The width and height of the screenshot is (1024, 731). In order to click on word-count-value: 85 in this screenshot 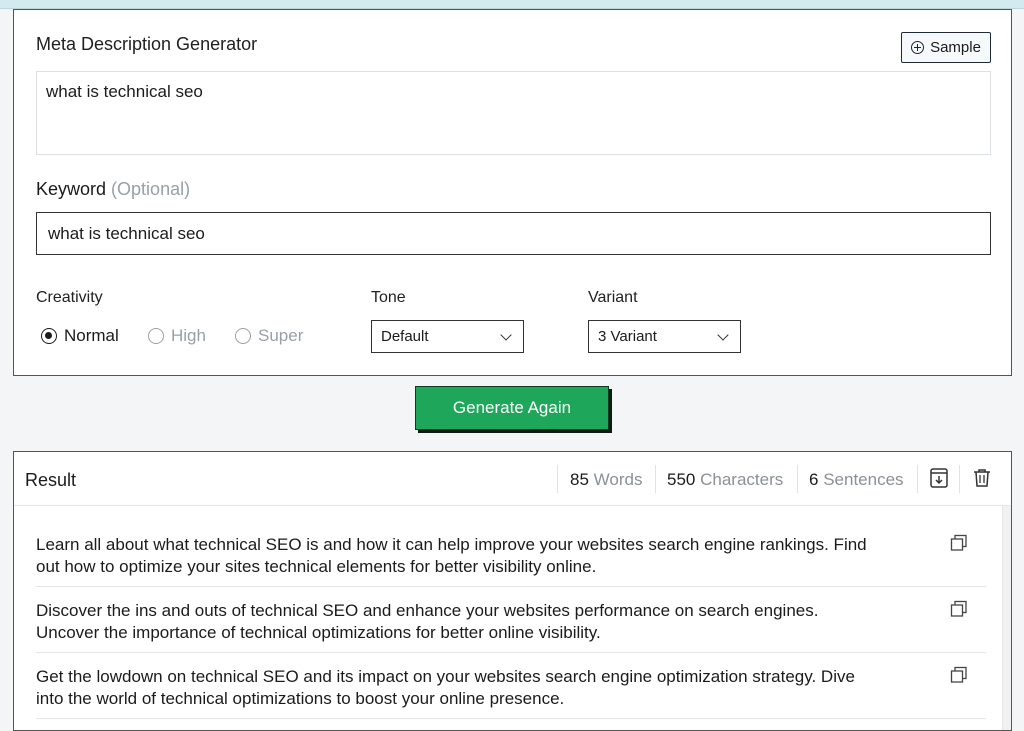, I will do `click(579, 479)`.